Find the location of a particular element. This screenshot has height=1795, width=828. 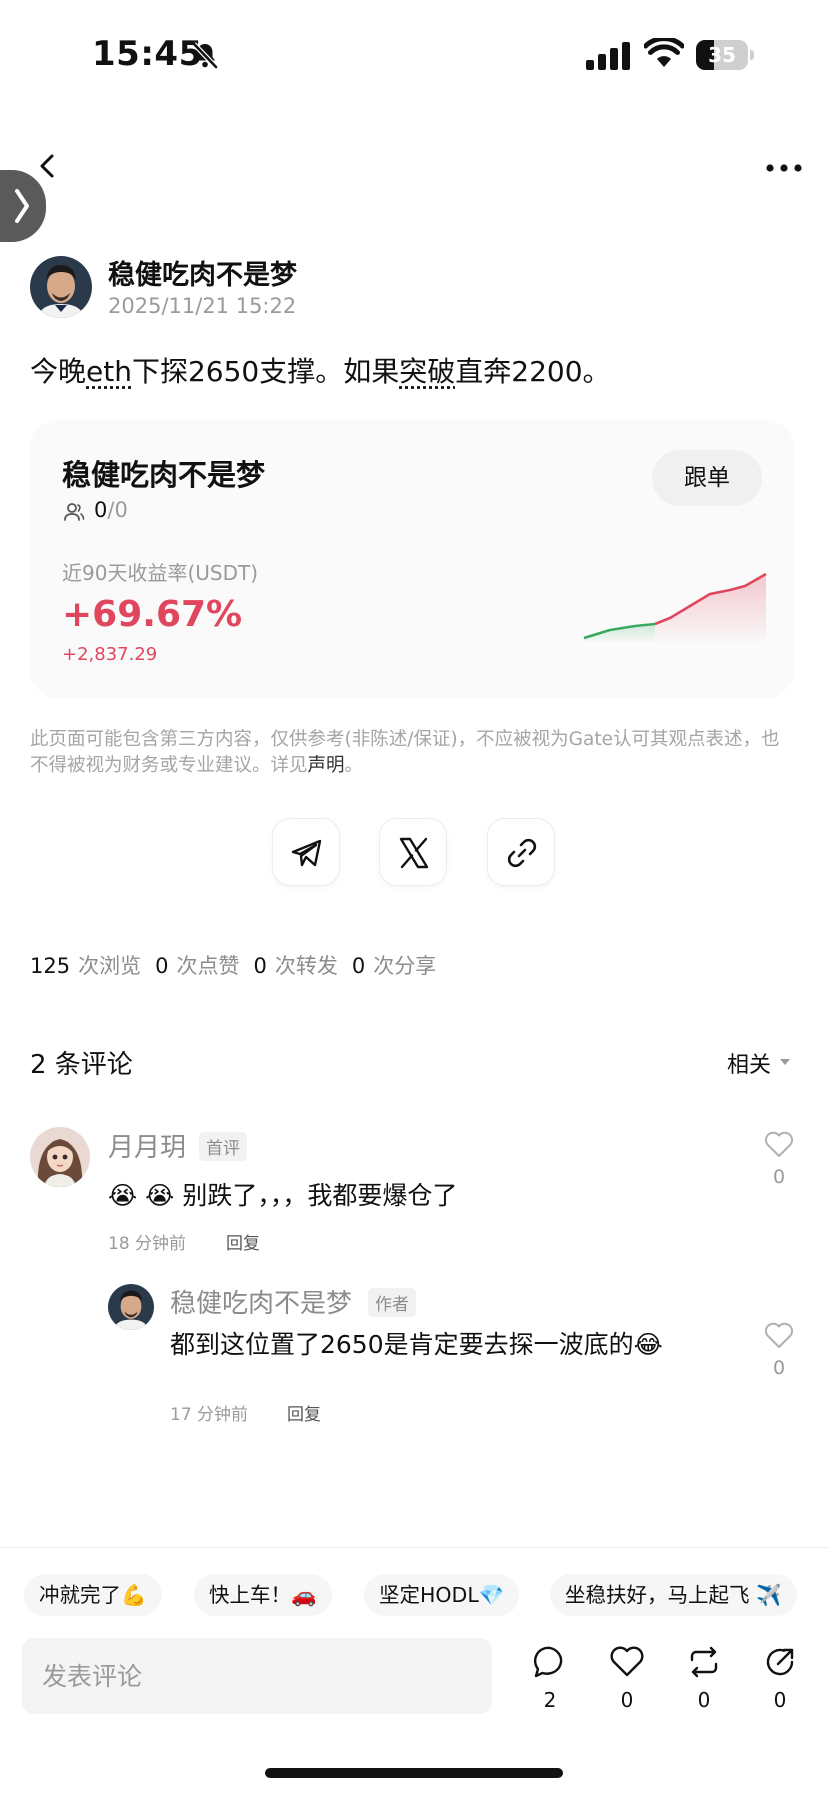

sort-dropdown: 相关 is located at coordinates (749, 1063).